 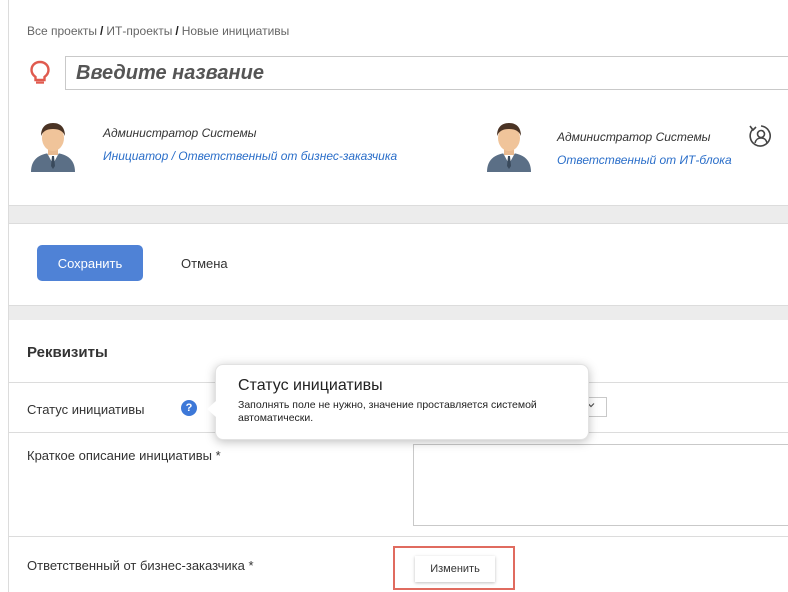 What do you see at coordinates (644, 160) in the screenshot?
I see `it-owner-role-link: Ответственный от ИТ-блока` at bounding box center [644, 160].